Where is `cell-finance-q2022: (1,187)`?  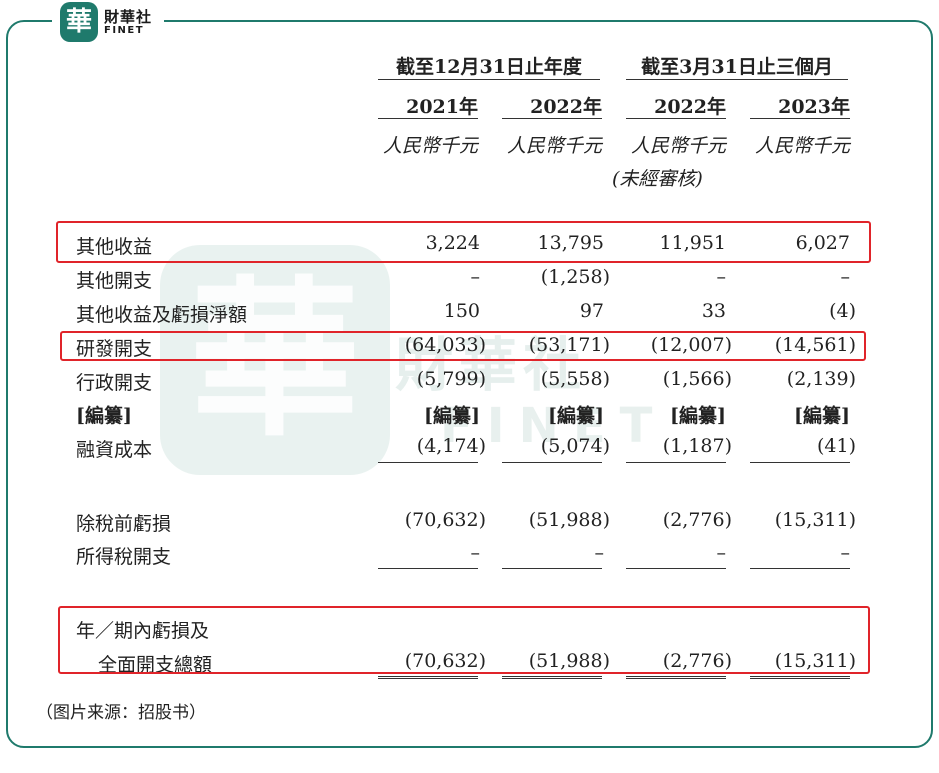
cell-finance-q2022: (1,187) is located at coordinates (697, 446).